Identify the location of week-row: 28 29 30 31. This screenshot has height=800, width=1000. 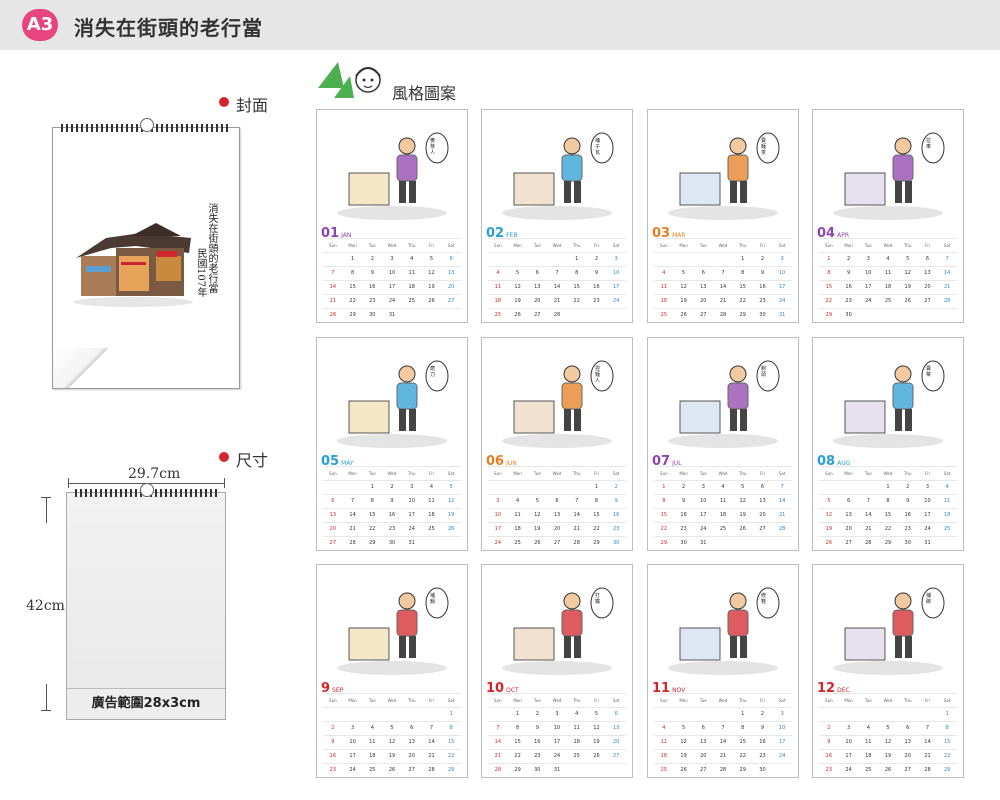
(557, 770).